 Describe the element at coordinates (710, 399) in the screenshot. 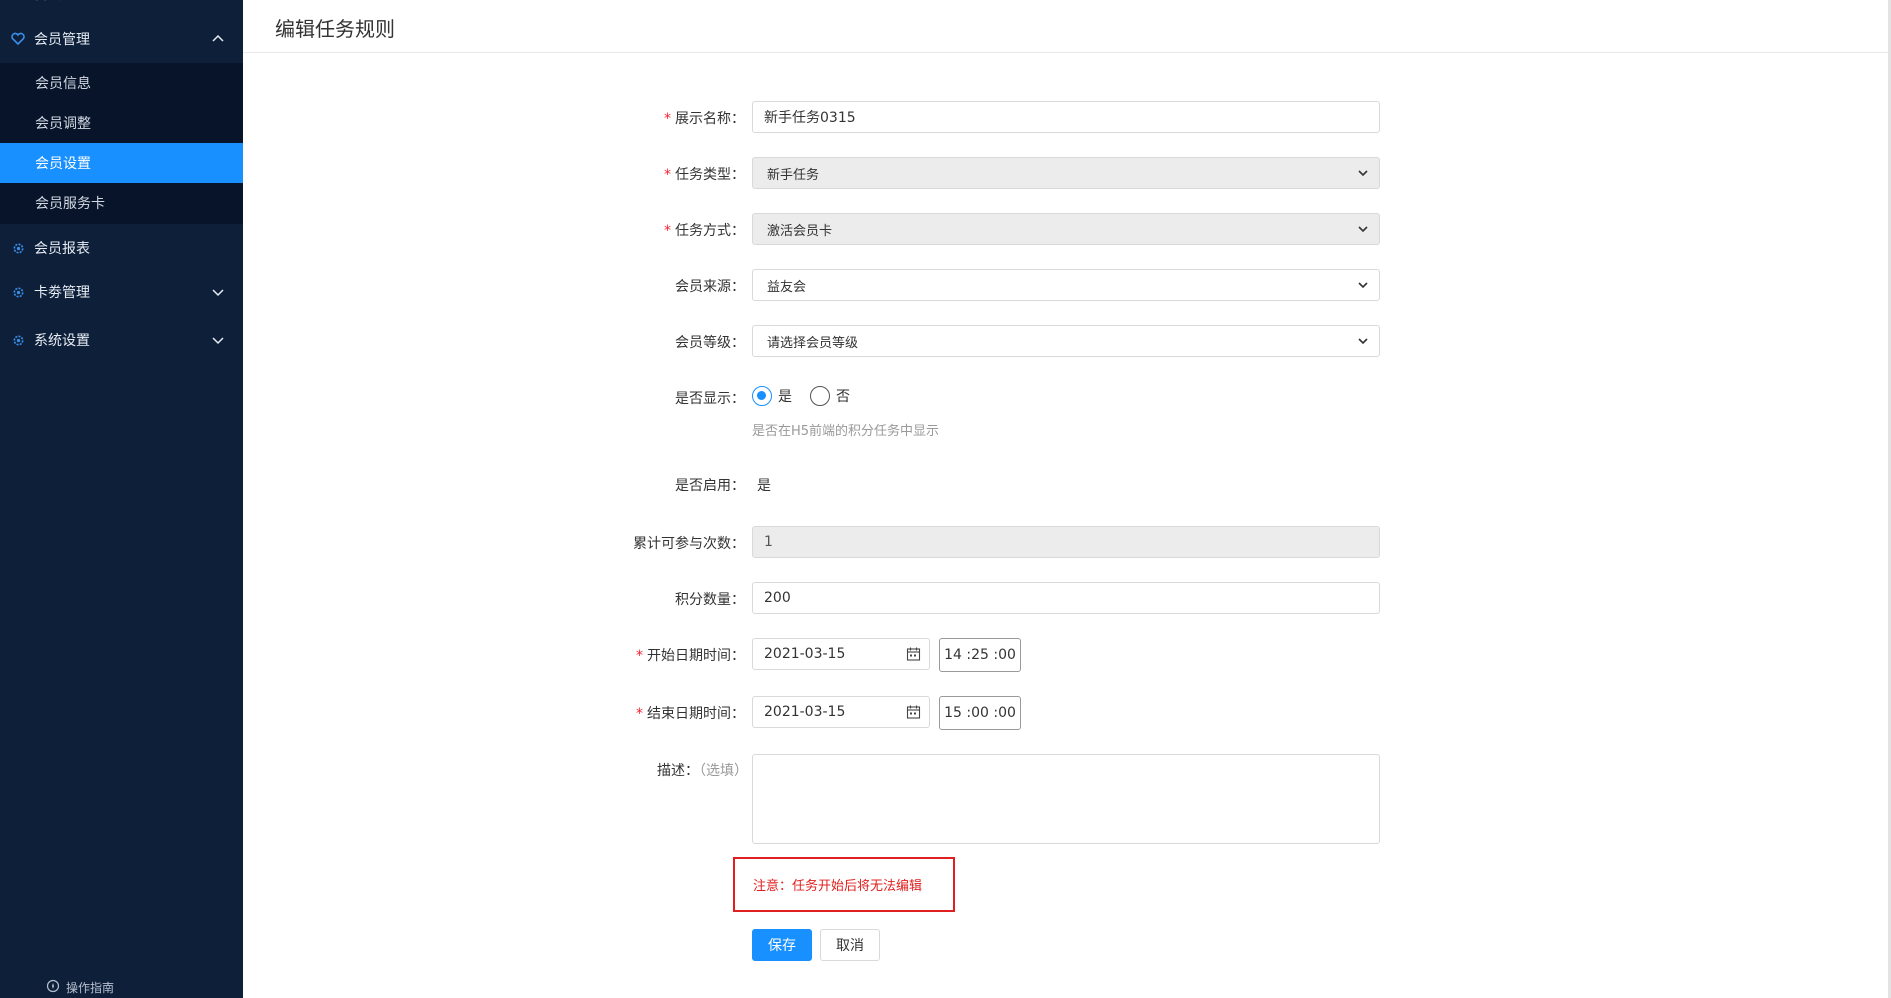

I see `field-label: 是否显示：` at that location.